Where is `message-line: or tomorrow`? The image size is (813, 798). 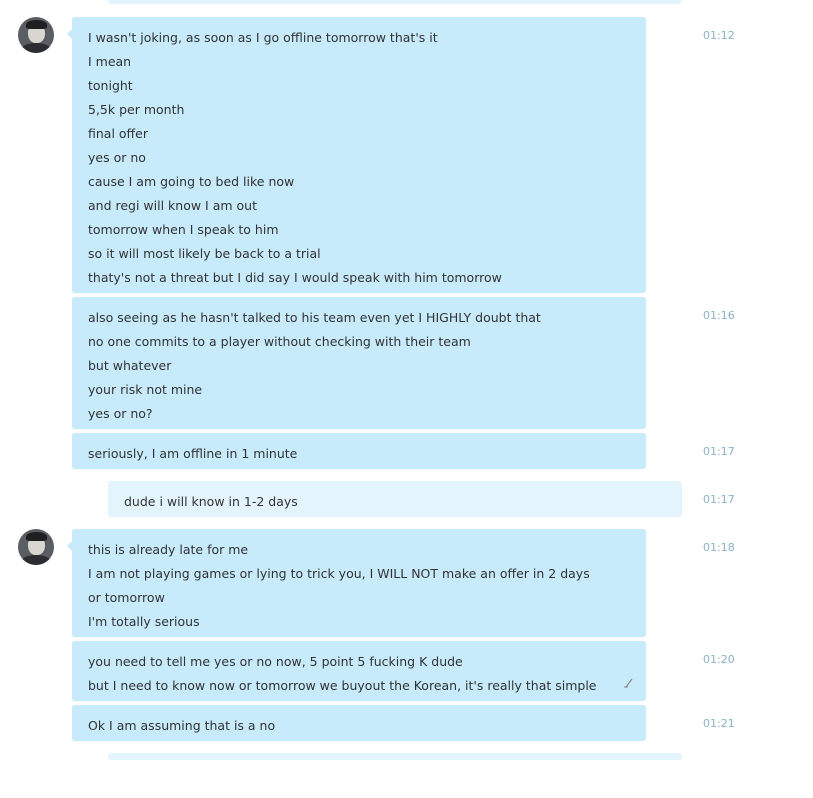
message-line: or tomorrow is located at coordinates (126, 597).